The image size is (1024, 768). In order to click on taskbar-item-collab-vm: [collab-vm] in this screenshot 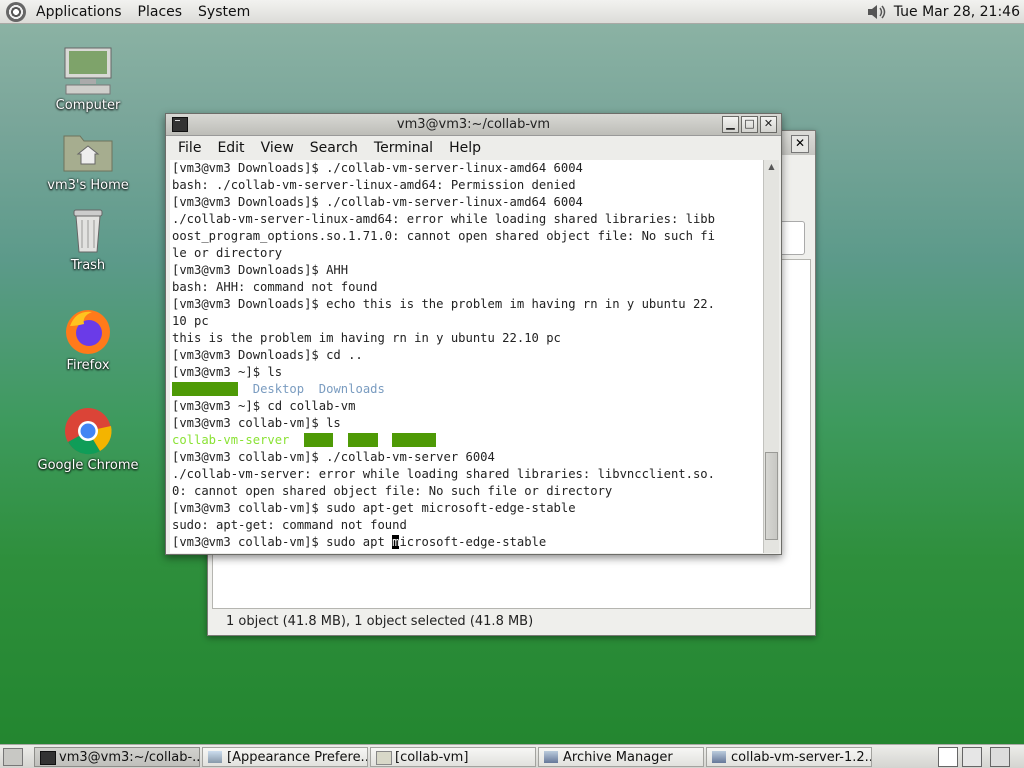, I will do `click(453, 757)`.